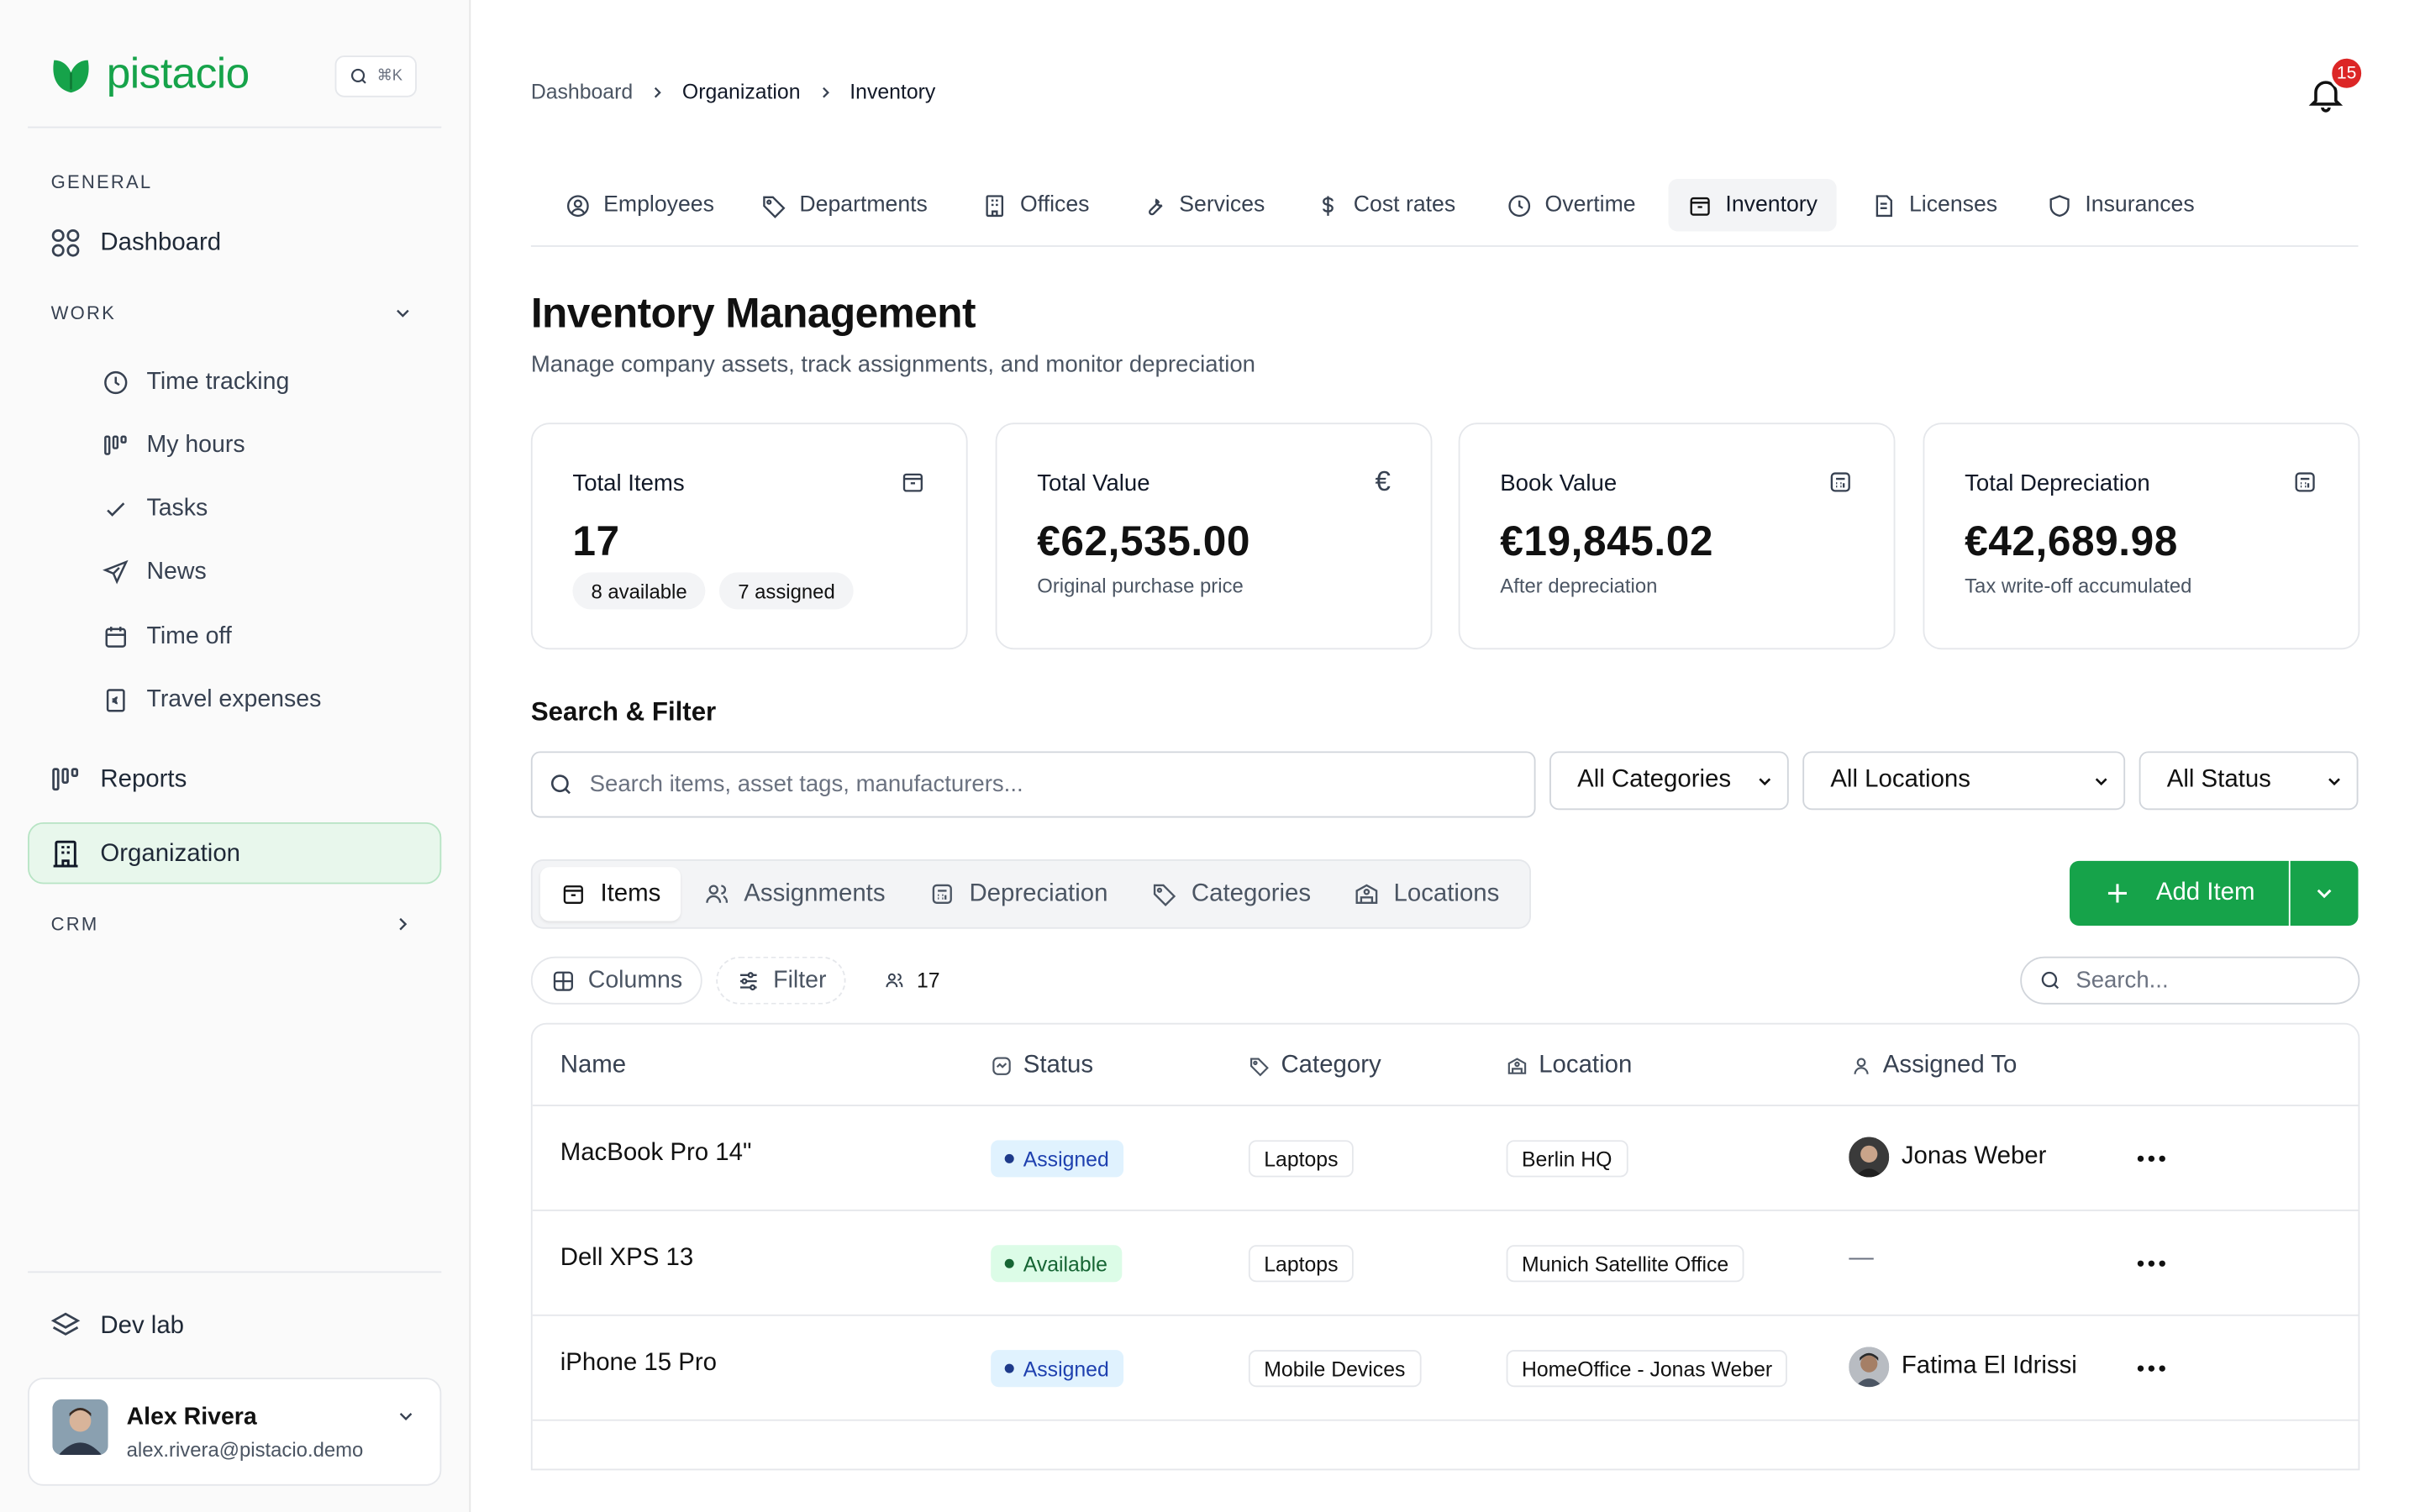 The height and width of the screenshot is (1512, 2420). What do you see at coordinates (1934, 205) in the screenshot?
I see `tab-licenses: Licenses` at bounding box center [1934, 205].